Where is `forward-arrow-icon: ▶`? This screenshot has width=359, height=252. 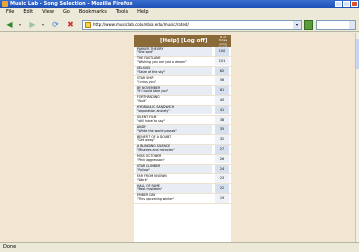 forward-arrow-icon: ▶ is located at coordinates (32, 24).